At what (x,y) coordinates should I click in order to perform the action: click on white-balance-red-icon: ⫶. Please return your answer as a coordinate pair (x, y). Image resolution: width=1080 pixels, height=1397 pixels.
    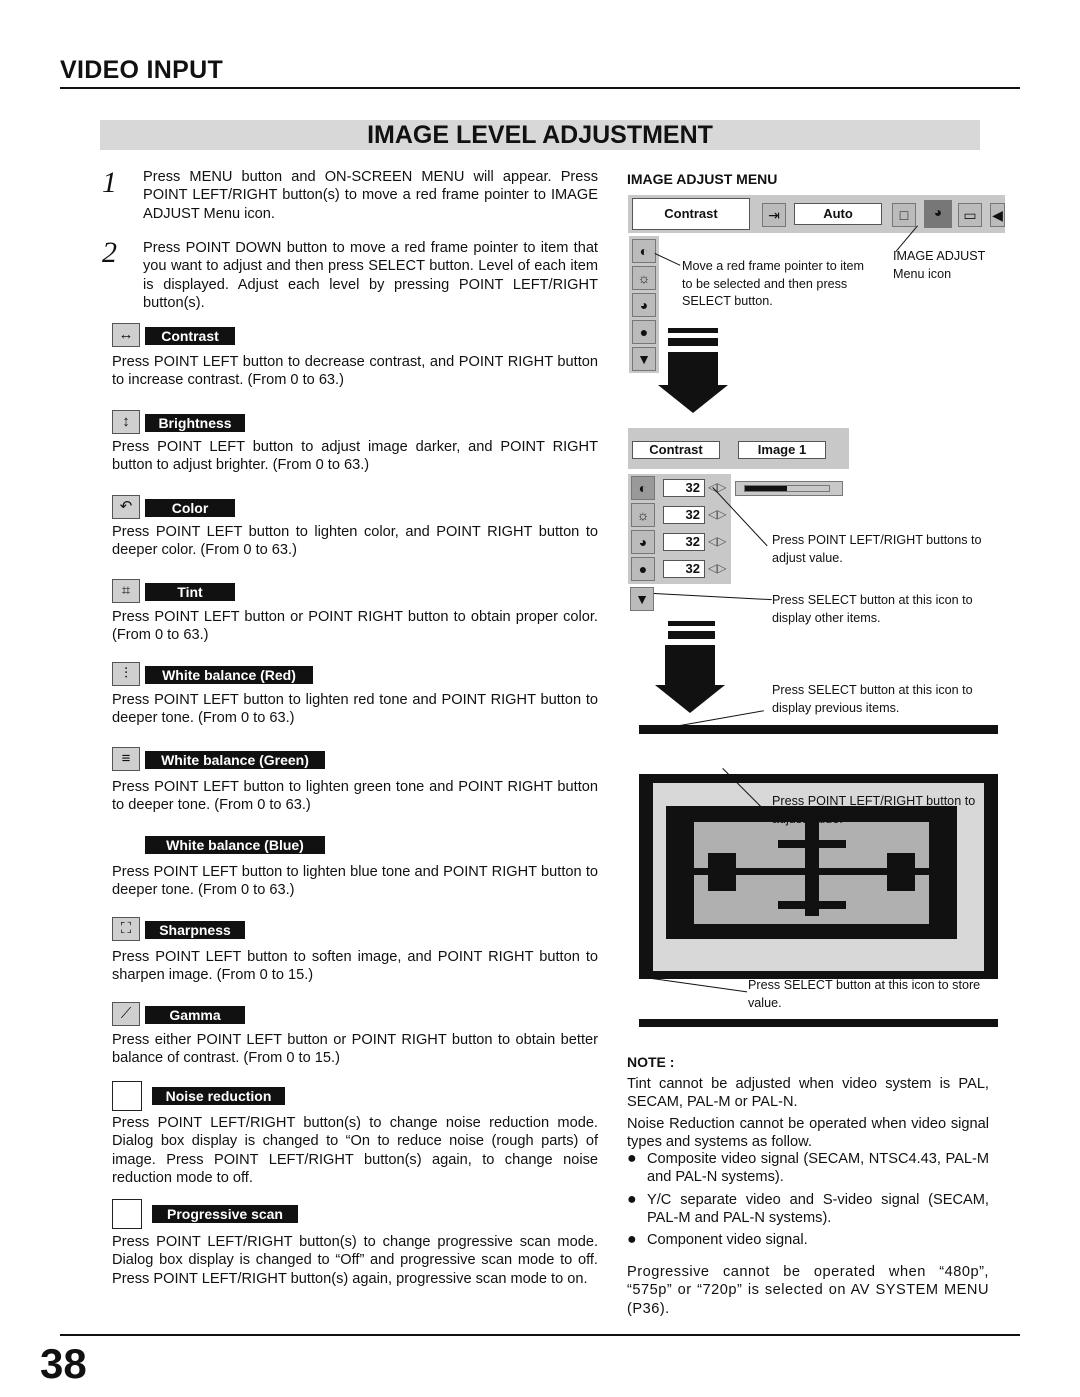
    Looking at the image, I should click on (126, 674).